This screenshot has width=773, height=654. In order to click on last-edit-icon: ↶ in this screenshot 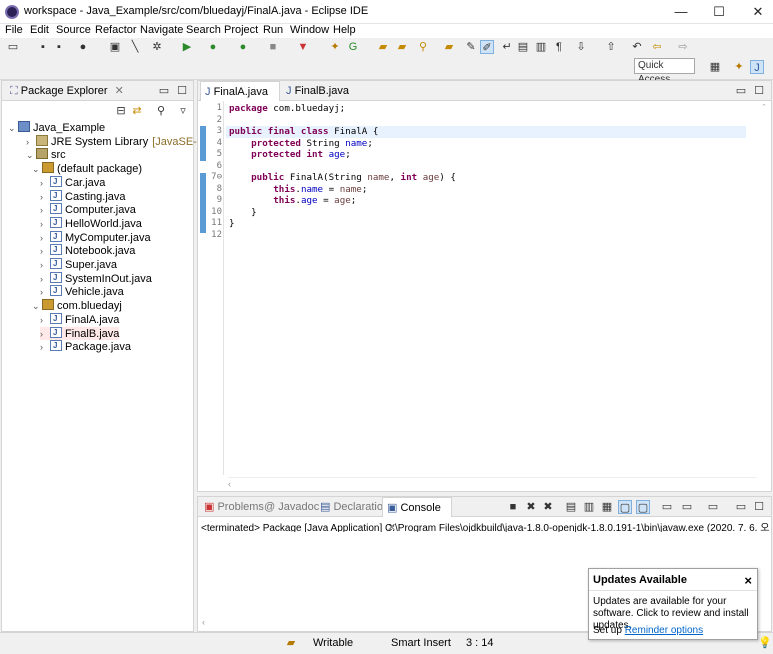, I will do `click(637, 47)`.